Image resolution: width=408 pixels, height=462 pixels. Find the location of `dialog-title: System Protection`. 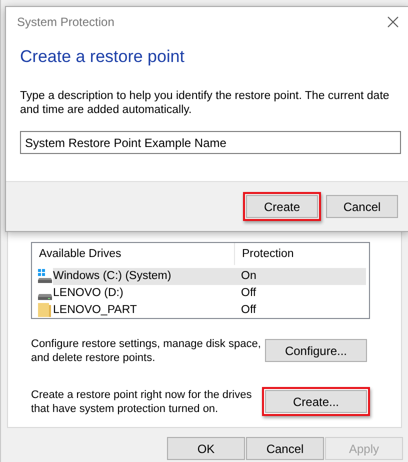

dialog-title: System Protection is located at coordinates (65, 21).